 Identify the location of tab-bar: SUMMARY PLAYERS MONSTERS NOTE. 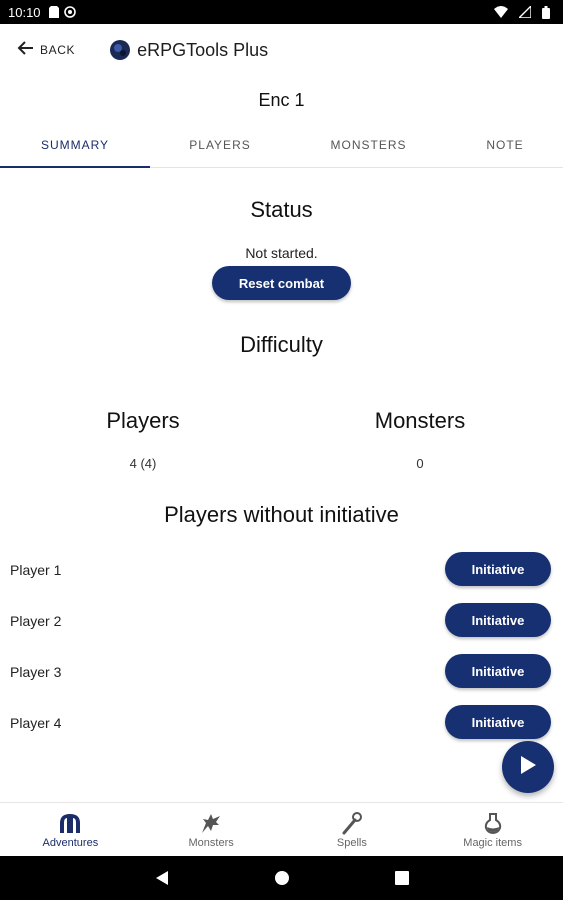
(281, 148).